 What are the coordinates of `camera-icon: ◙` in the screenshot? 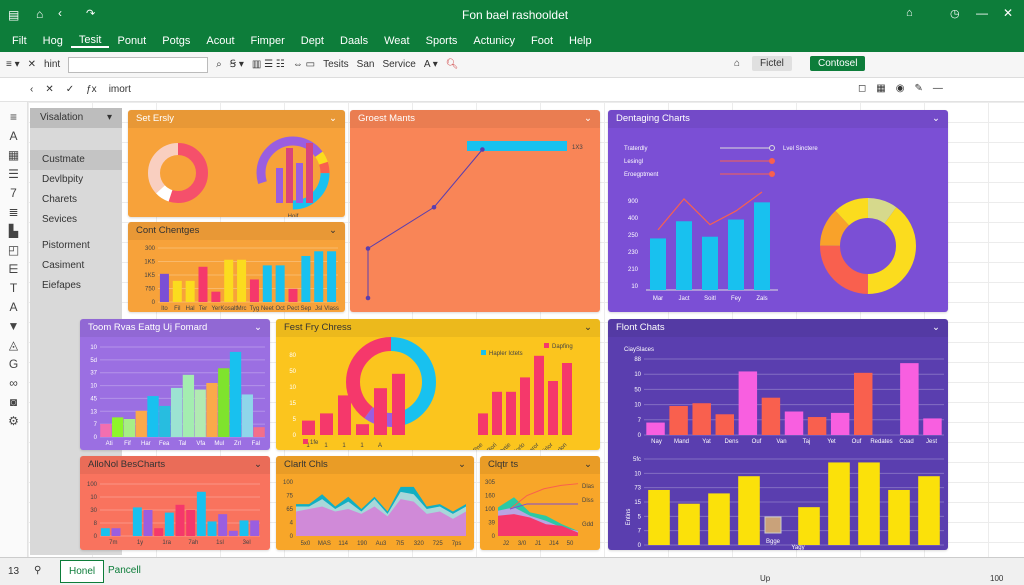 It's located at (13, 402).